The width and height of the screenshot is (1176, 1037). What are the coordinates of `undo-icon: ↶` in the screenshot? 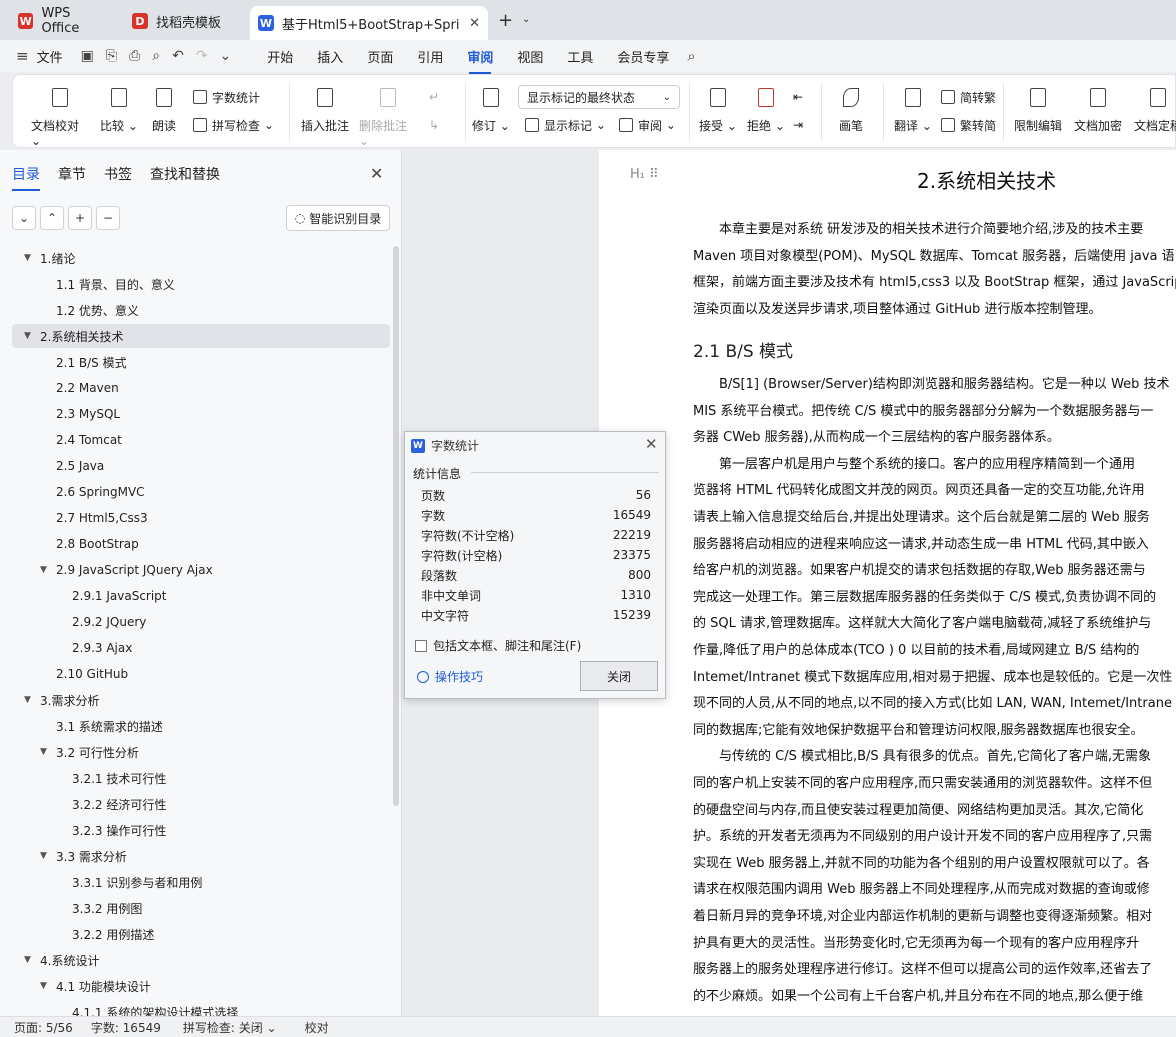 It's located at (178, 56).